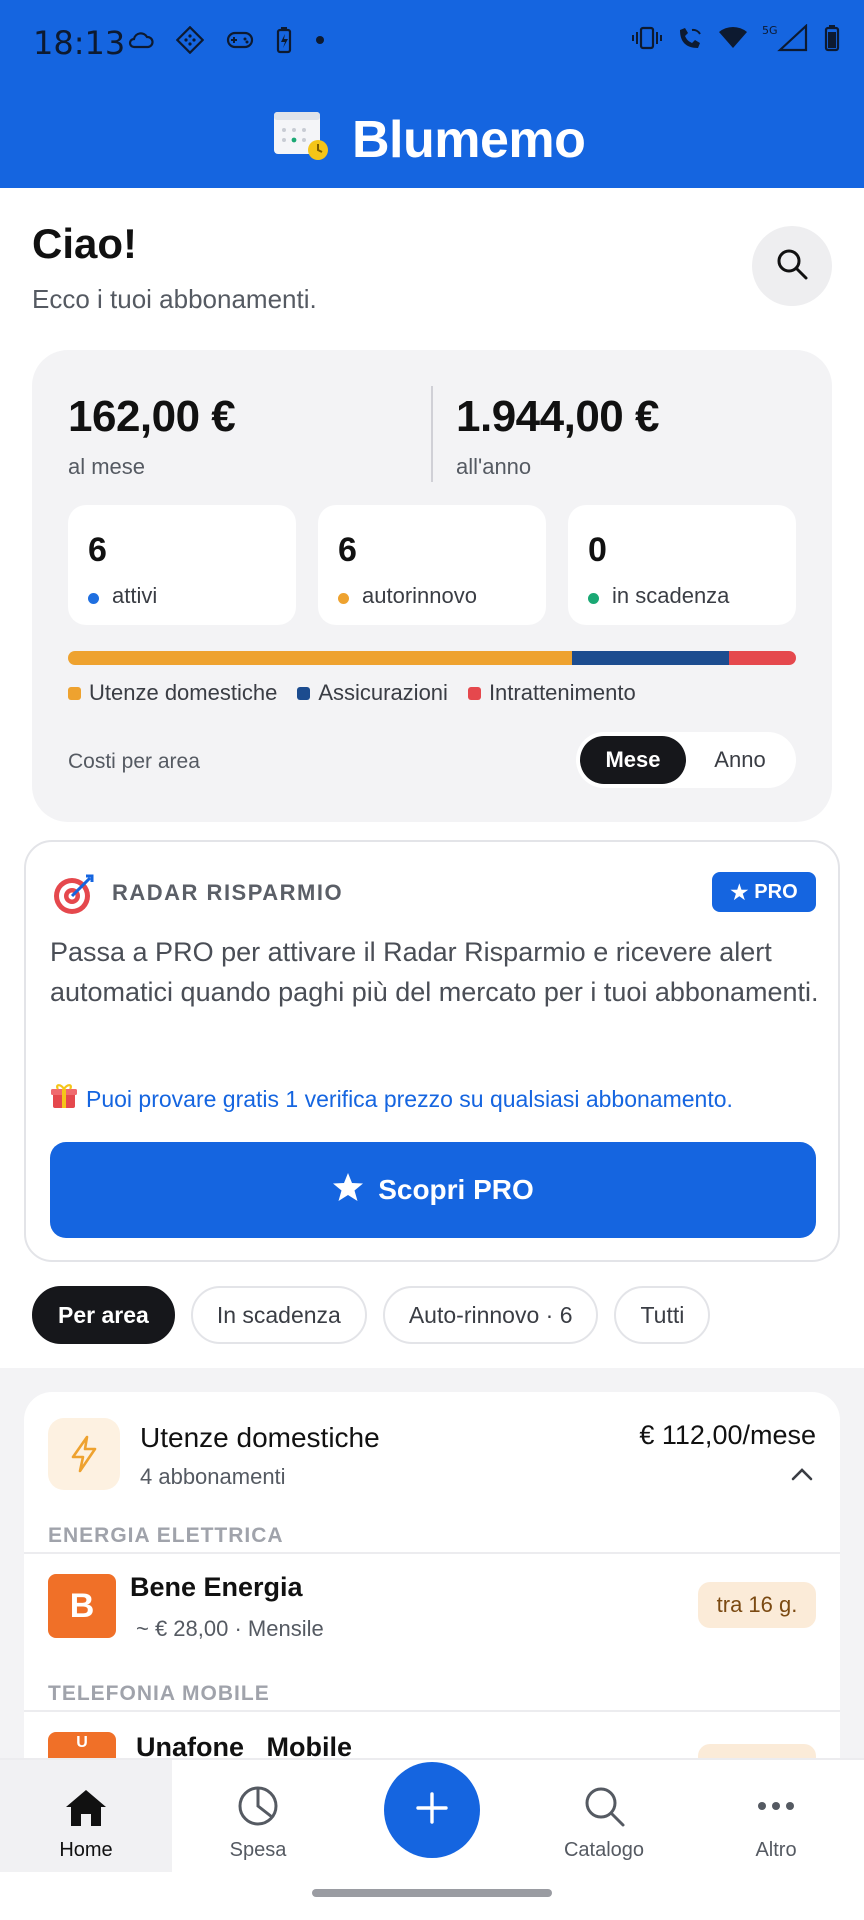 Image resolution: width=864 pixels, height=1920 pixels. What do you see at coordinates (183, 692) in the screenshot?
I see `legend-label: Utenze domestiche` at bounding box center [183, 692].